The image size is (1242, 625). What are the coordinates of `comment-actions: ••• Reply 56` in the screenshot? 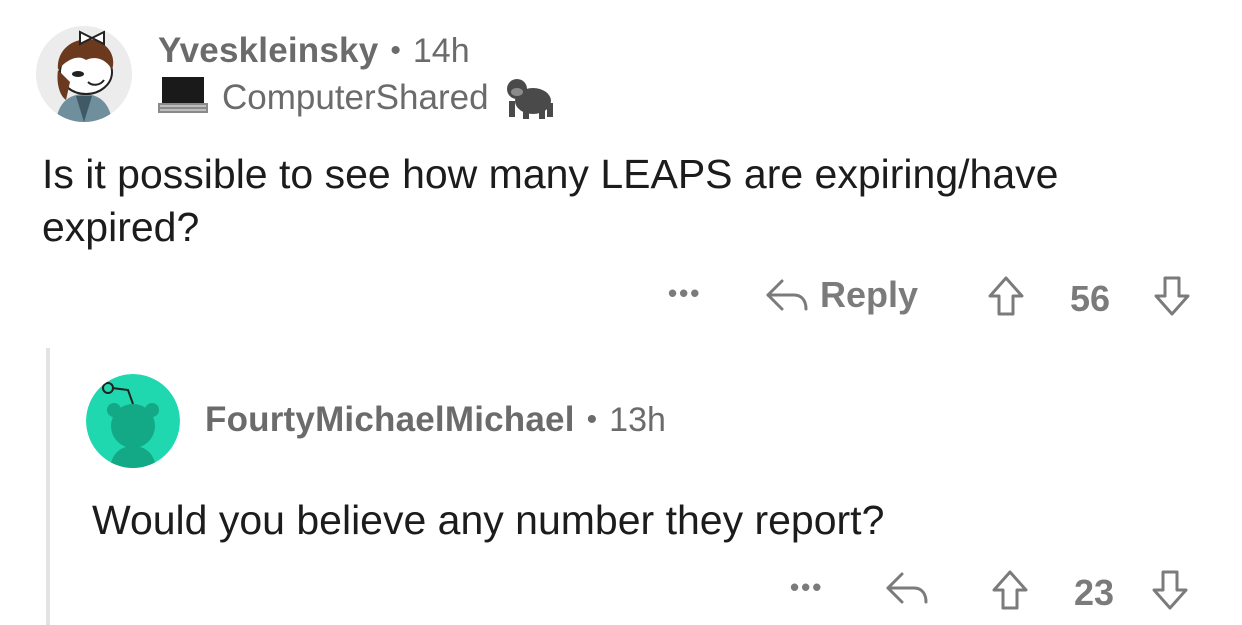 It's located at (933, 296).